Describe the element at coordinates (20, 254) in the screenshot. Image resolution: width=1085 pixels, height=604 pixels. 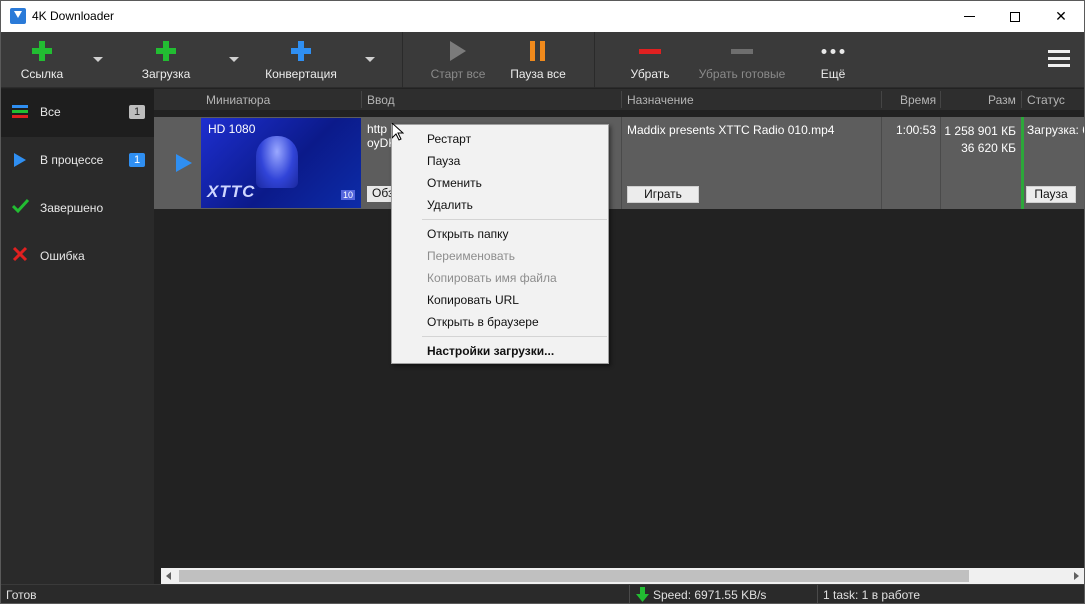
I see `x-icon` at that location.